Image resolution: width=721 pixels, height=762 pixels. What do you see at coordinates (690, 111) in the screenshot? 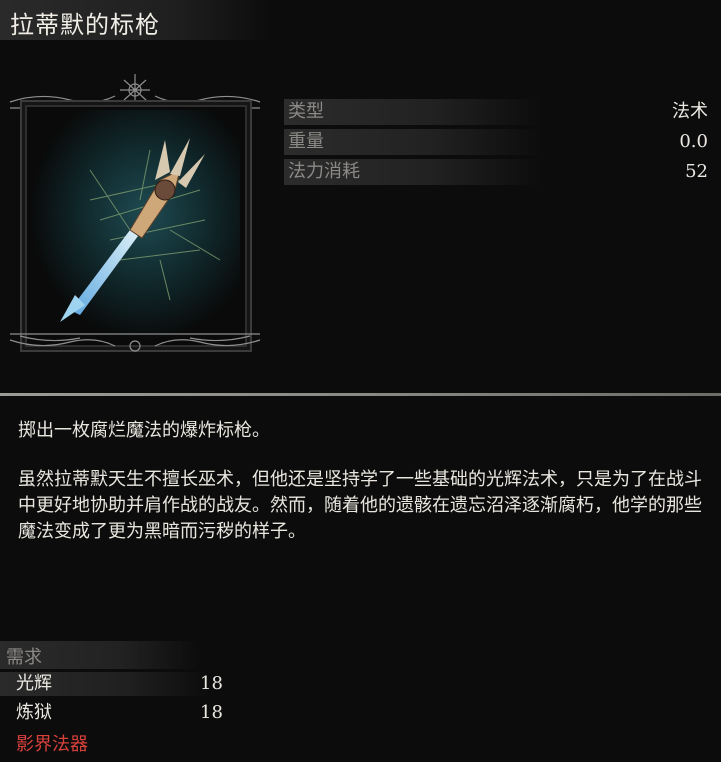
I see `stat-value: 法术` at bounding box center [690, 111].